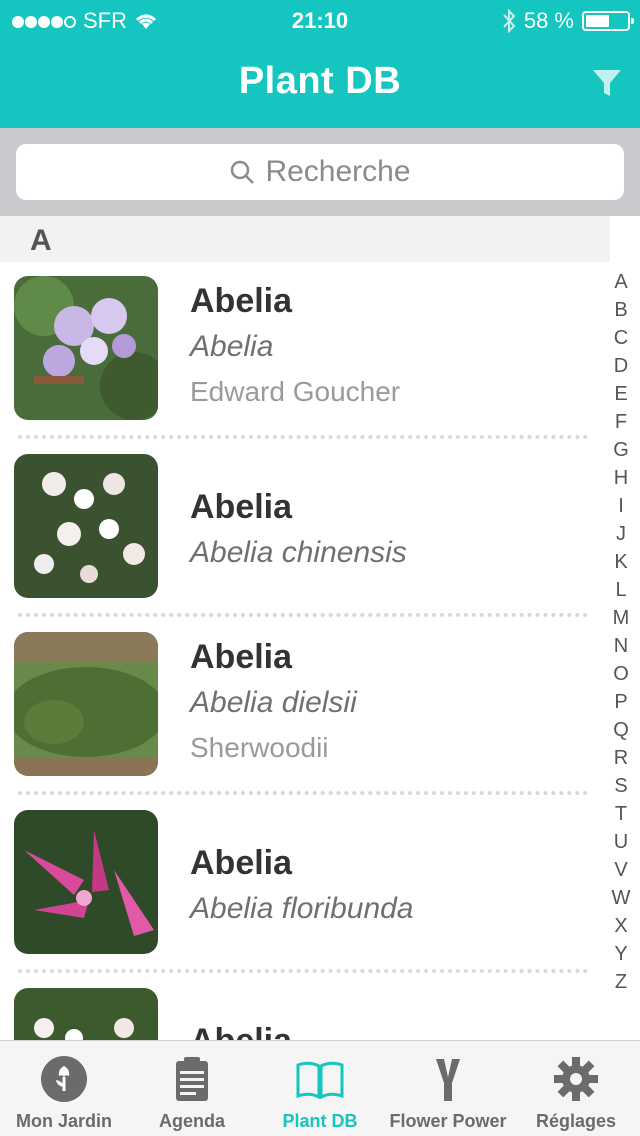 Image resolution: width=640 pixels, height=1136 pixels. I want to click on index-letter: A, so click(620, 282).